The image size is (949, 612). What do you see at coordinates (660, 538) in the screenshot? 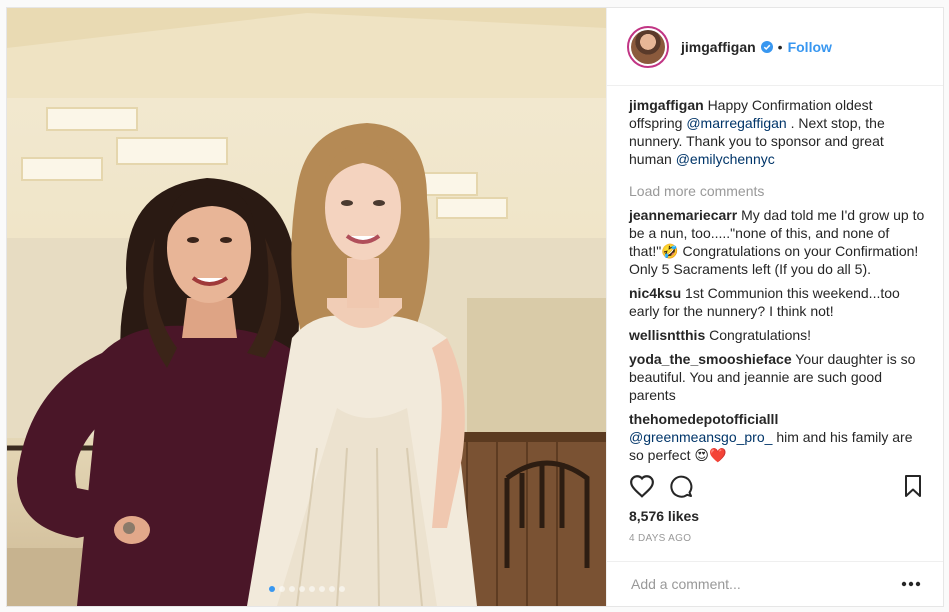
I see `post-timestamp: 4 DAYS AGO` at bounding box center [660, 538].